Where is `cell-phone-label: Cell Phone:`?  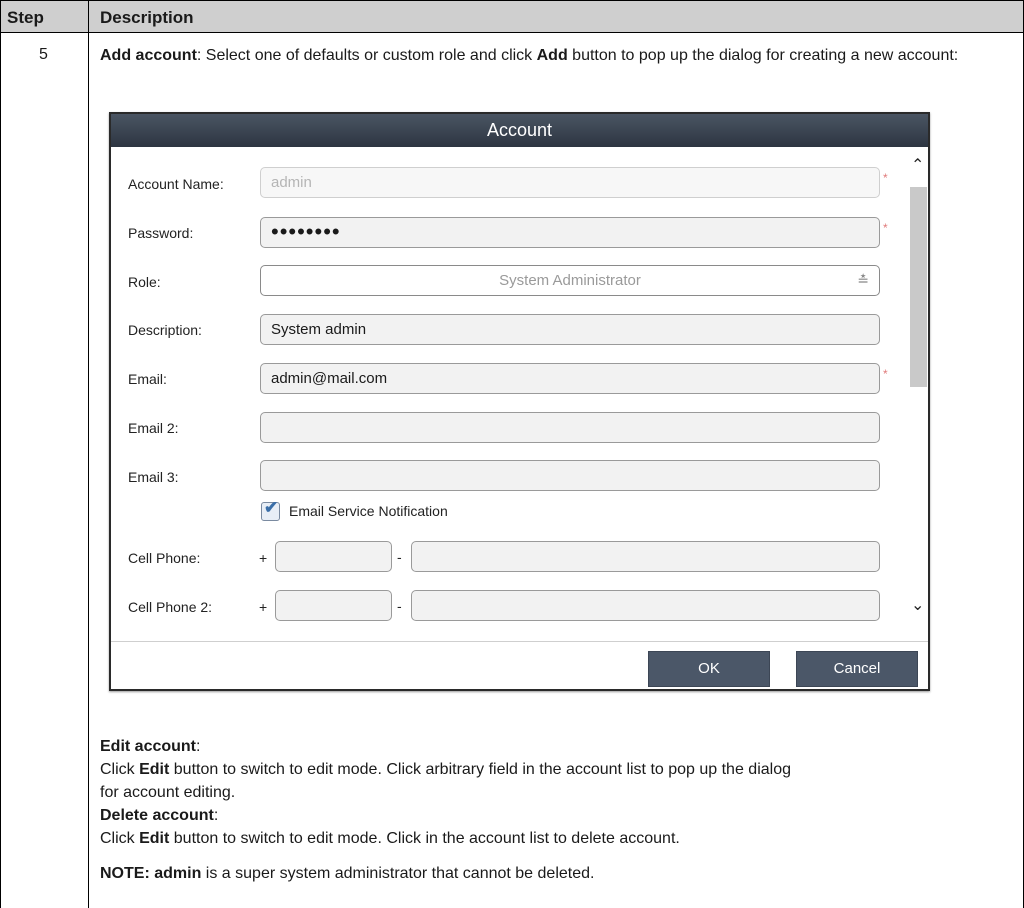 cell-phone-label: Cell Phone: is located at coordinates (164, 558).